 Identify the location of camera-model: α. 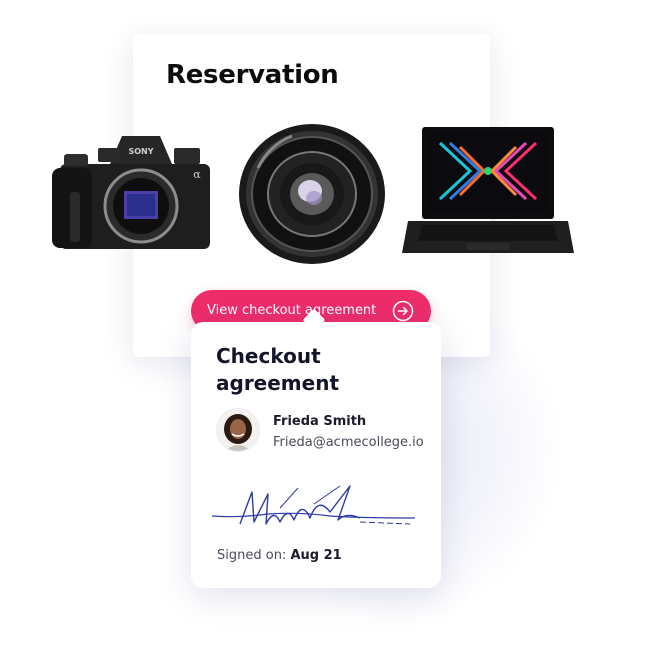
(197, 174).